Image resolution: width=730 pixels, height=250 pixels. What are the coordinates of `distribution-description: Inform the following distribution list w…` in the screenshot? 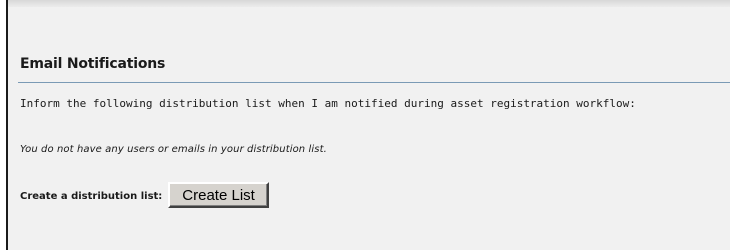 It's located at (328, 103).